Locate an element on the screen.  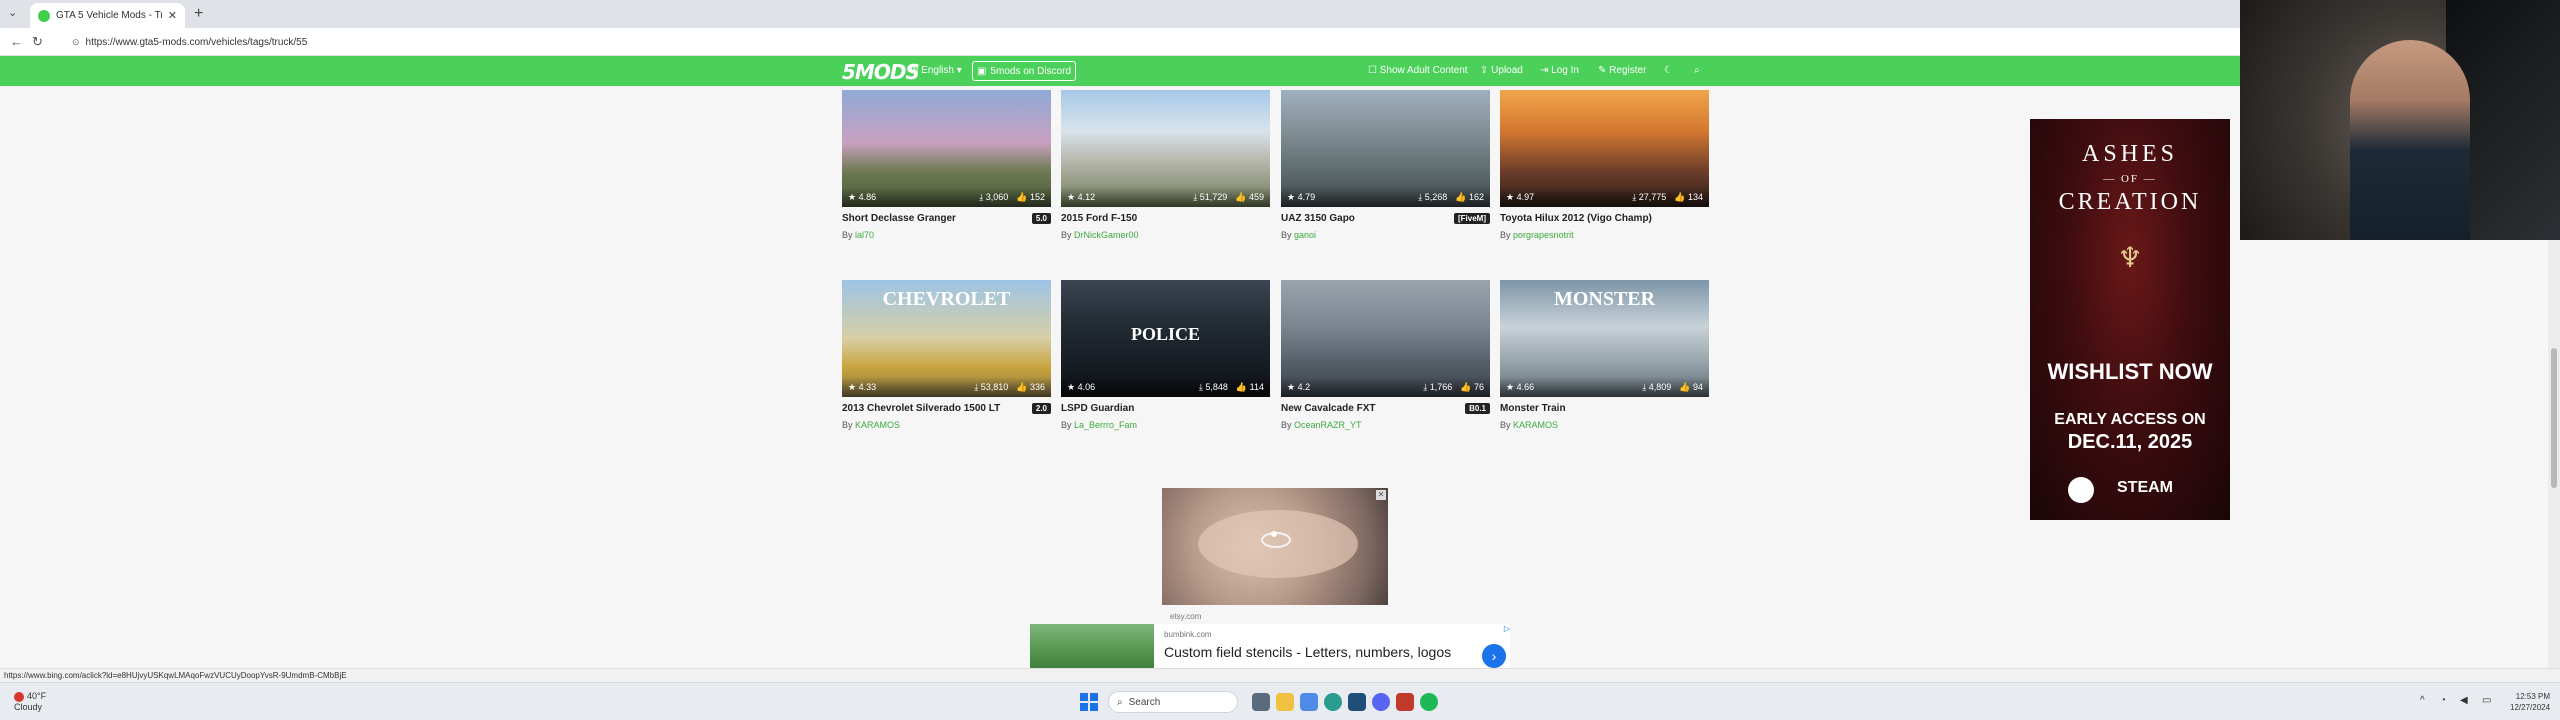
volume-icon: ◀ is located at coordinates (2464, 700).